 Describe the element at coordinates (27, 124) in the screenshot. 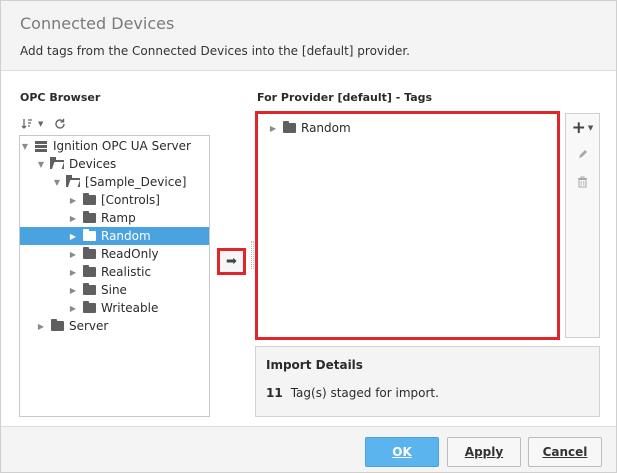

I see `sort-icon` at that location.